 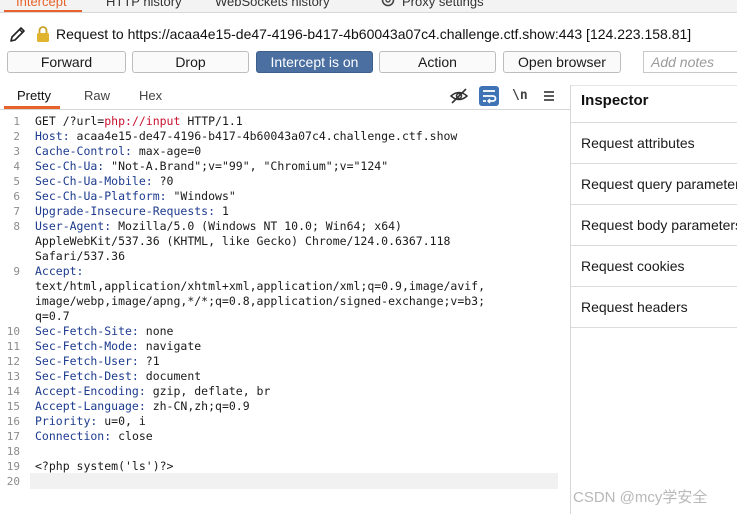 I want to click on code-text: Sec-Ch-Ua-Mobile: ?0, so click(x=104, y=181).